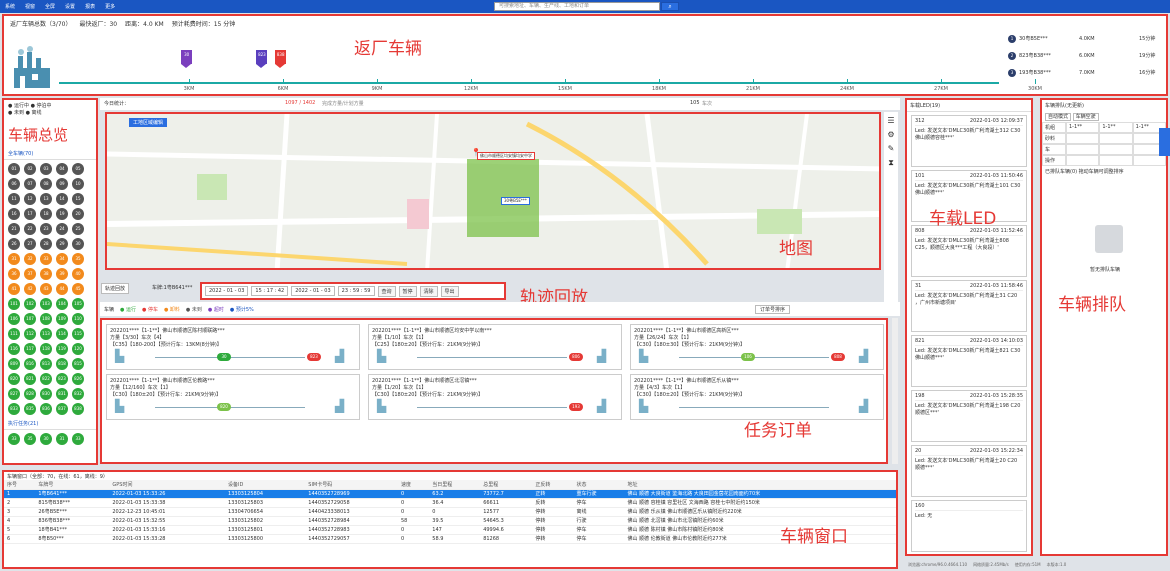 This screenshot has height=571, width=1170. Describe the element at coordinates (62, 199) in the screenshot. I see `vehicle-dot: 14` at that location.